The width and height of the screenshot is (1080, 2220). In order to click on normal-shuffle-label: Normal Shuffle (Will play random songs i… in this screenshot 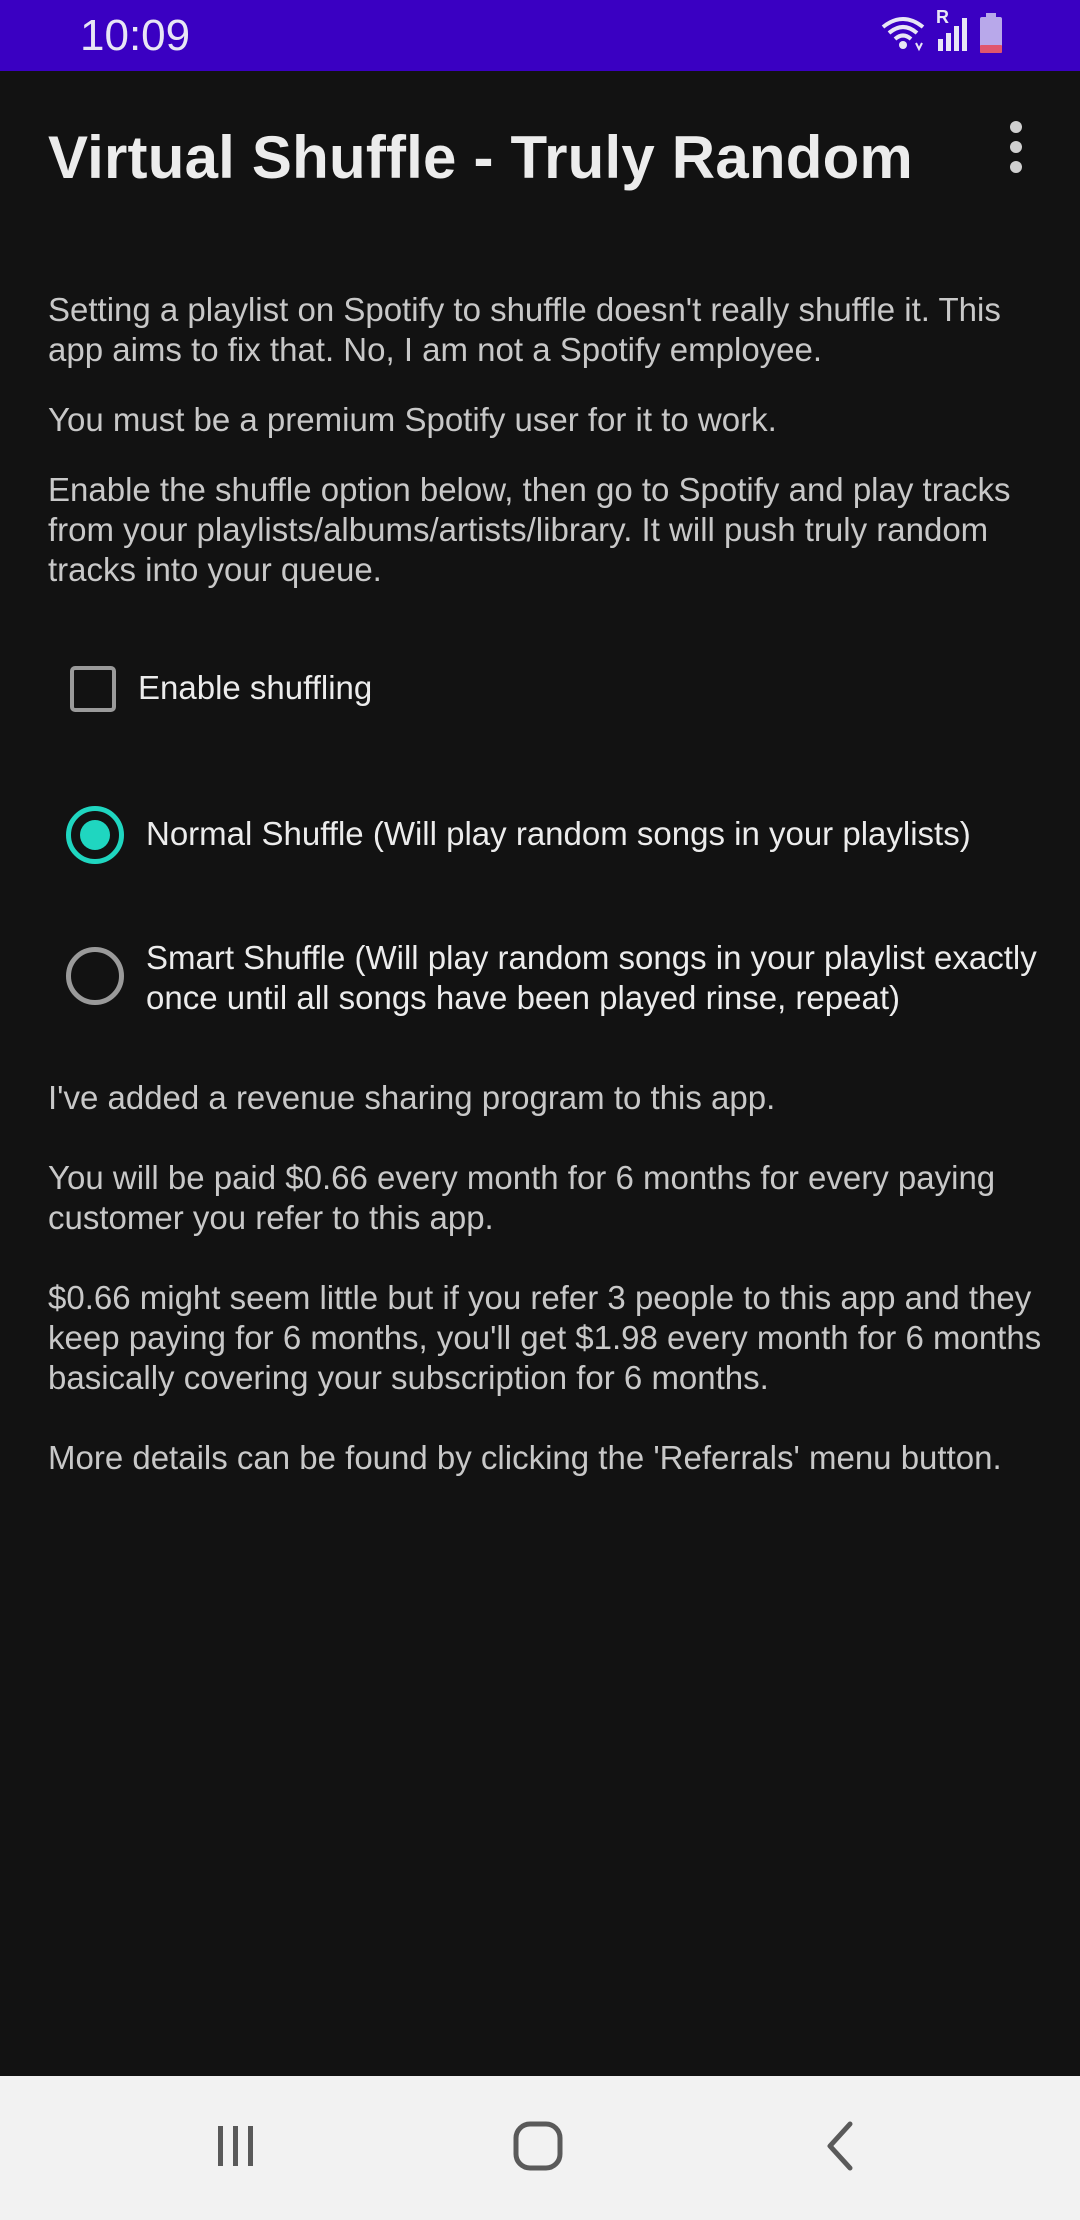, I will do `click(558, 833)`.